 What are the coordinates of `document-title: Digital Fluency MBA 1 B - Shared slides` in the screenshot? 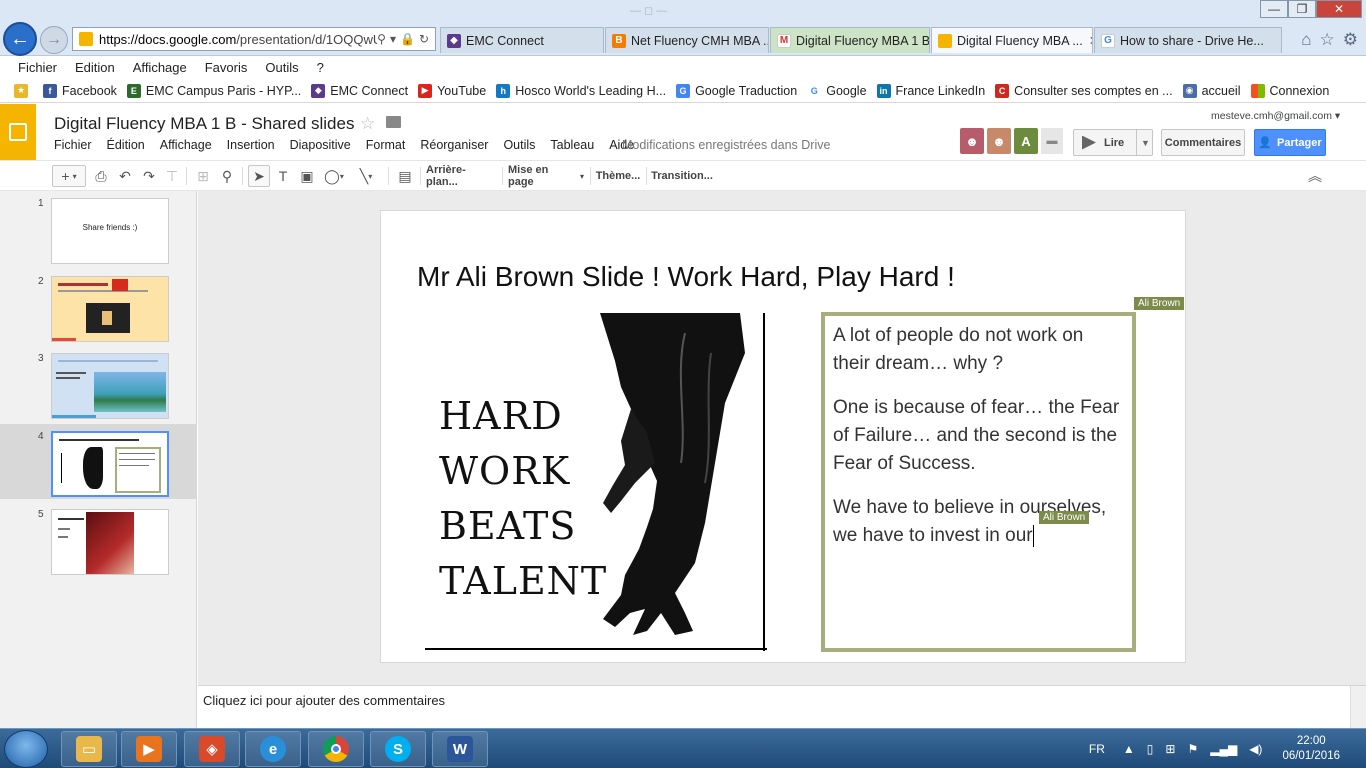 It's located at (204, 124).